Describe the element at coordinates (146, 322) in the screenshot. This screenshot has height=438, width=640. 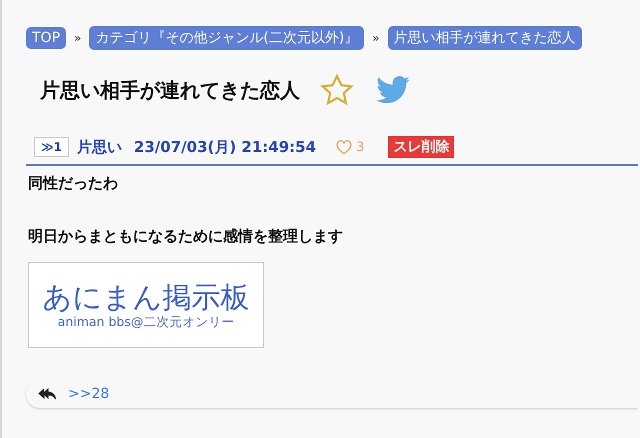
I see `banner-subtitle: animan bbs@二次元オンリー` at that location.